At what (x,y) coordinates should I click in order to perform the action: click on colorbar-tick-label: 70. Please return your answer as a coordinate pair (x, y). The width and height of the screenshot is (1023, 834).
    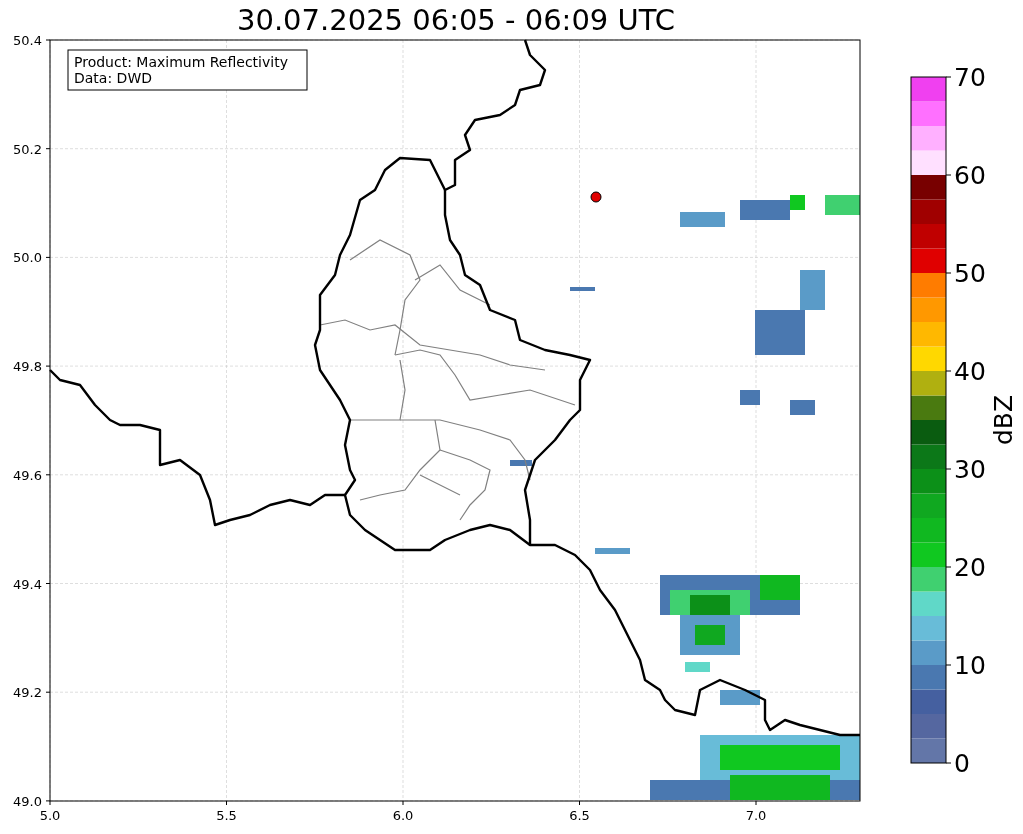
    Looking at the image, I should click on (970, 77).